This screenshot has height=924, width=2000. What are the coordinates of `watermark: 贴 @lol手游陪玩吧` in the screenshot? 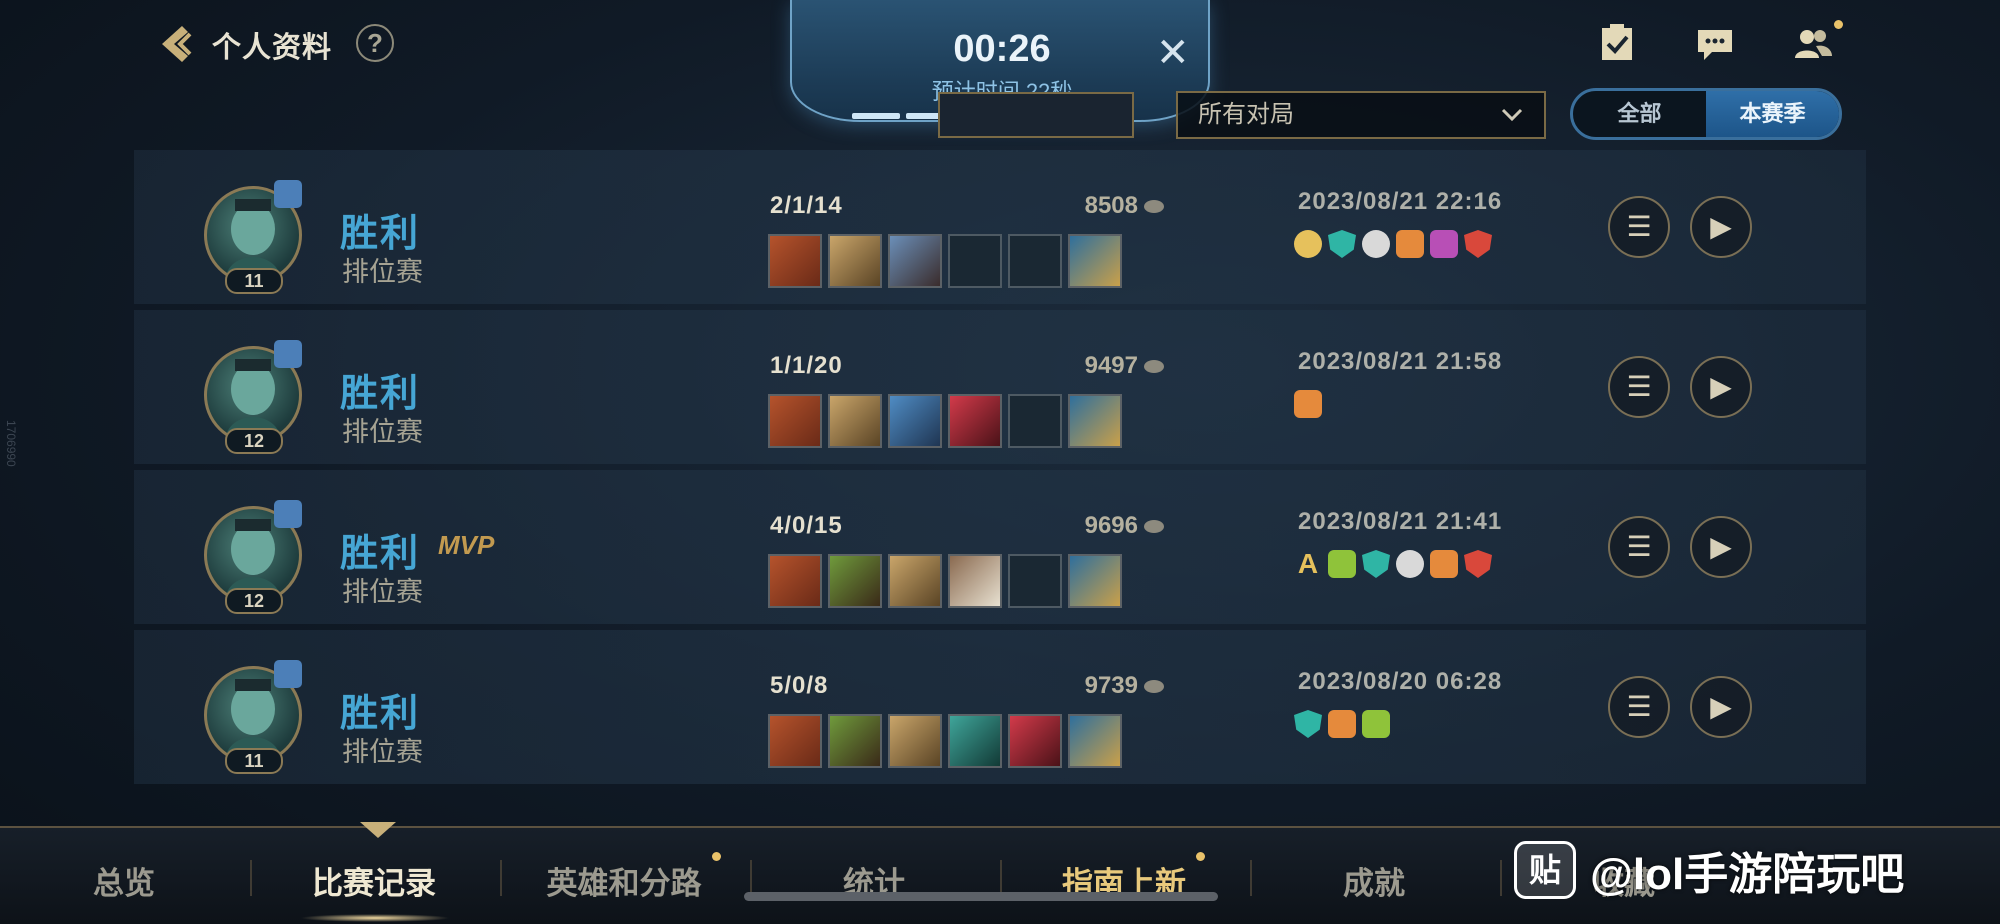 It's located at (1709, 870).